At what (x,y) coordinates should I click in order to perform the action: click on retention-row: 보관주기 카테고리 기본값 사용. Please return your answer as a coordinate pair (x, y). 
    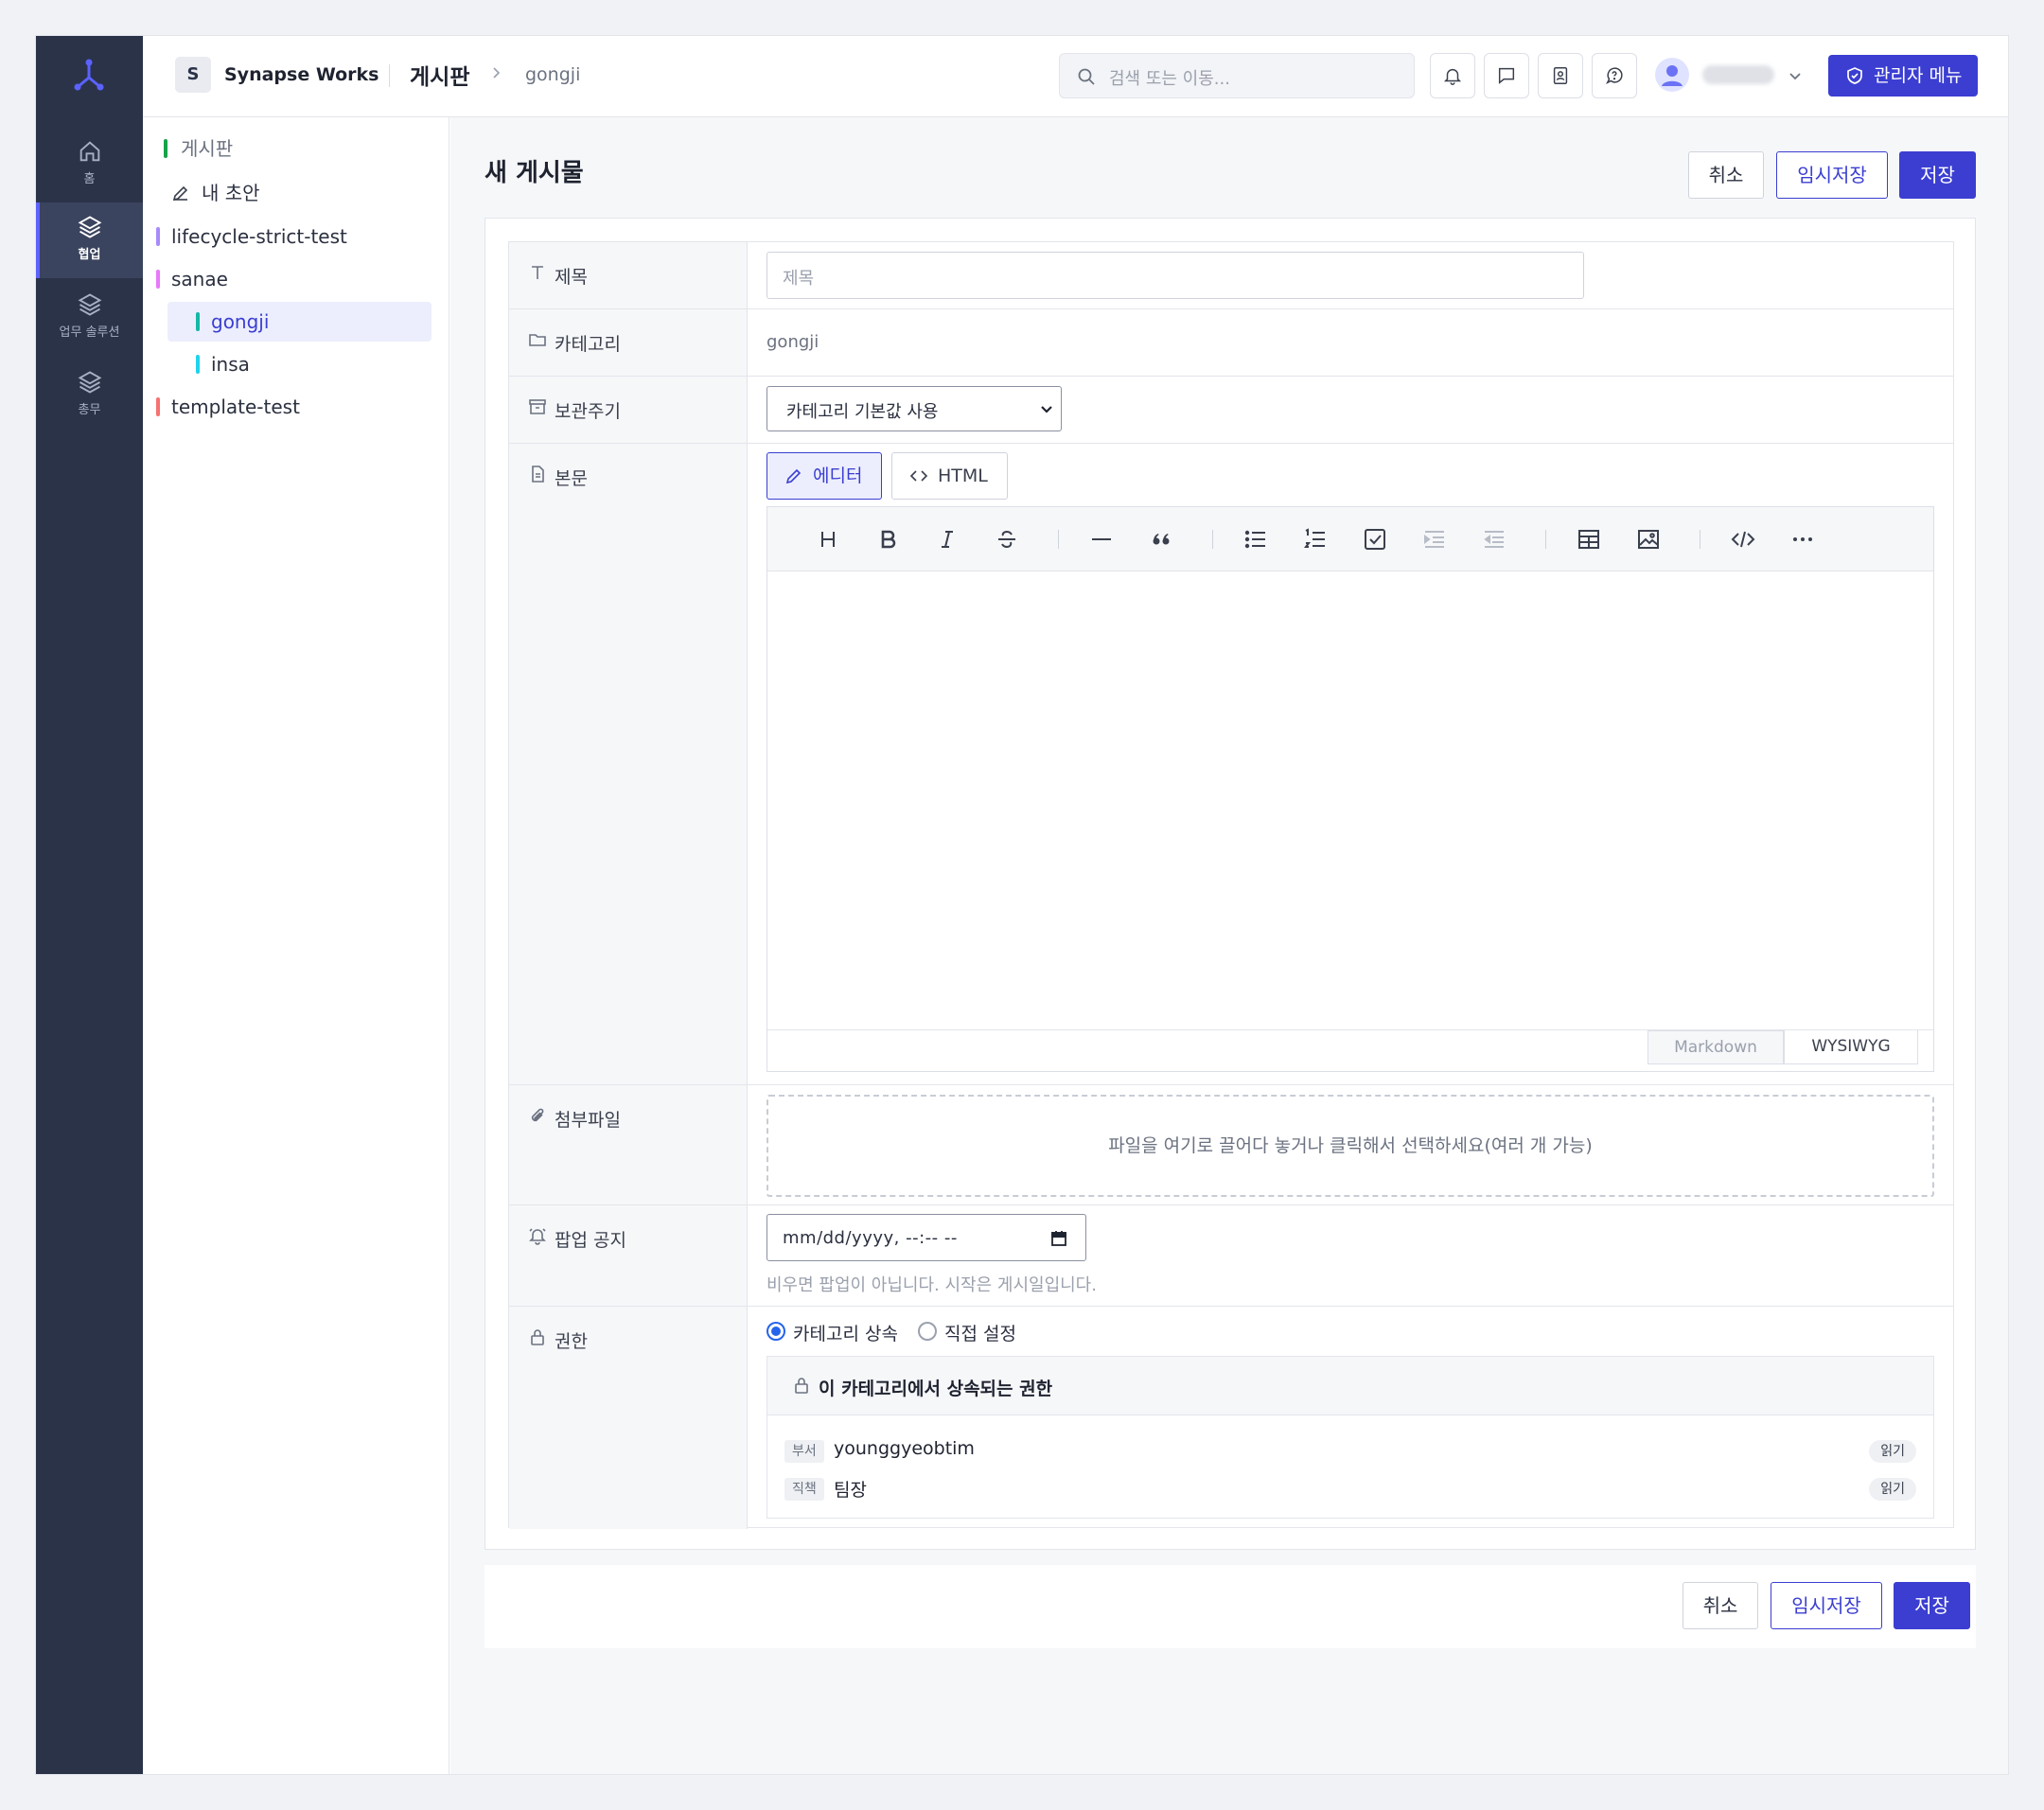
    Looking at the image, I should click on (1231, 410).